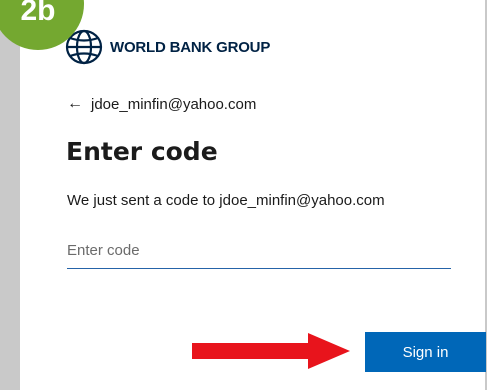  I want to click on sign-in-button: Sign in, so click(425, 352).